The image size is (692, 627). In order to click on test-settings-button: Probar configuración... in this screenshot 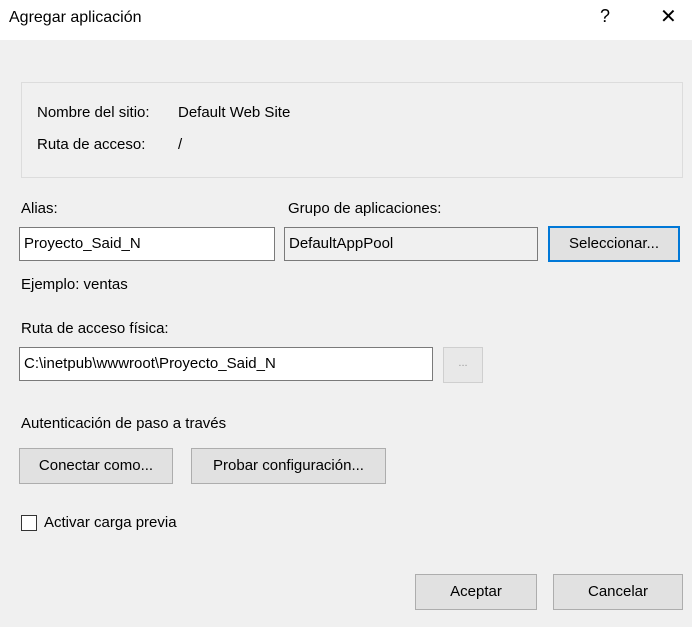, I will do `click(288, 466)`.